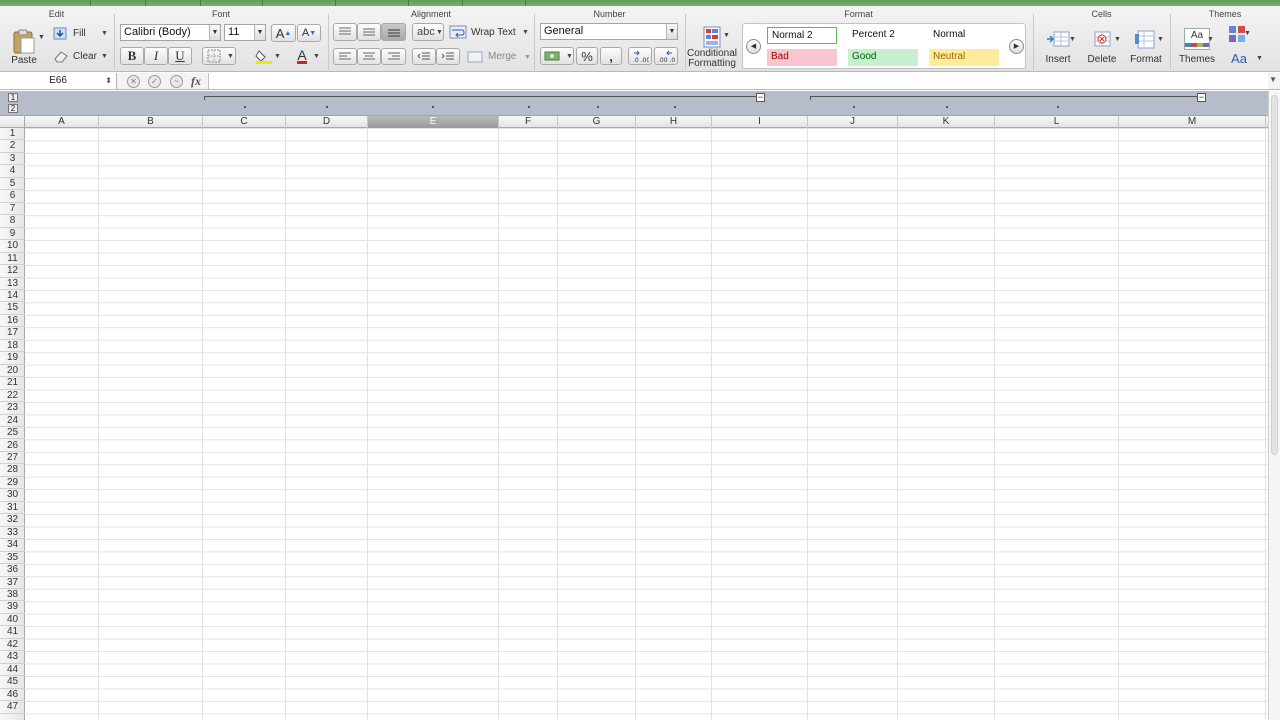 The height and width of the screenshot is (720, 1280). What do you see at coordinates (214, 32) in the screenshot?
I see `font-family-dropdown-arrow: ▼` at bounding box center [214, 32].